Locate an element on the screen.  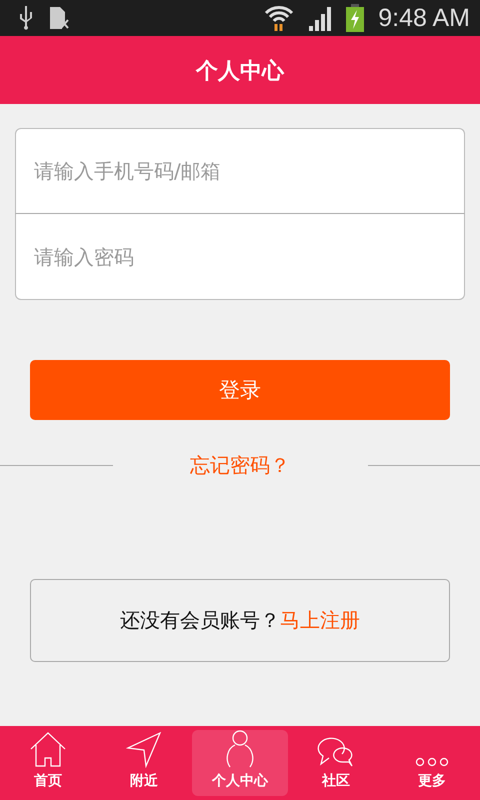
wifi-icon is located at coordinates (279, 18).